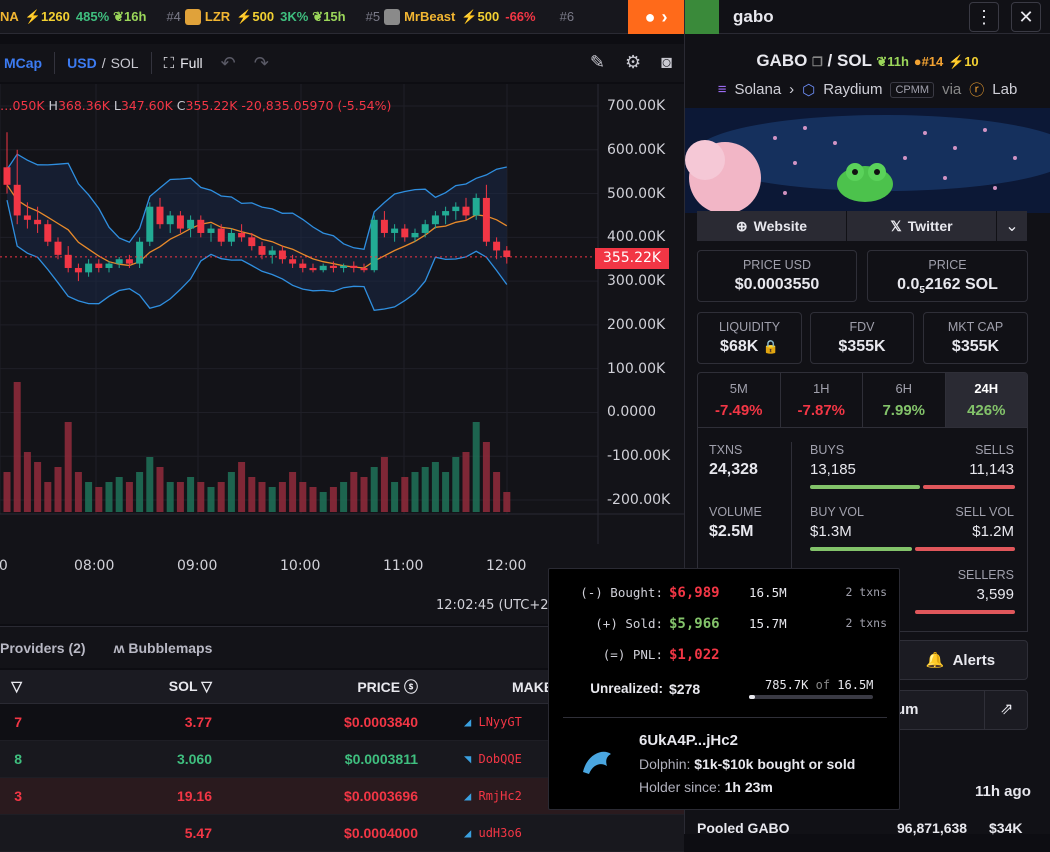  I want to click on buyvol-label: BUY VOL, so click(837, 512).